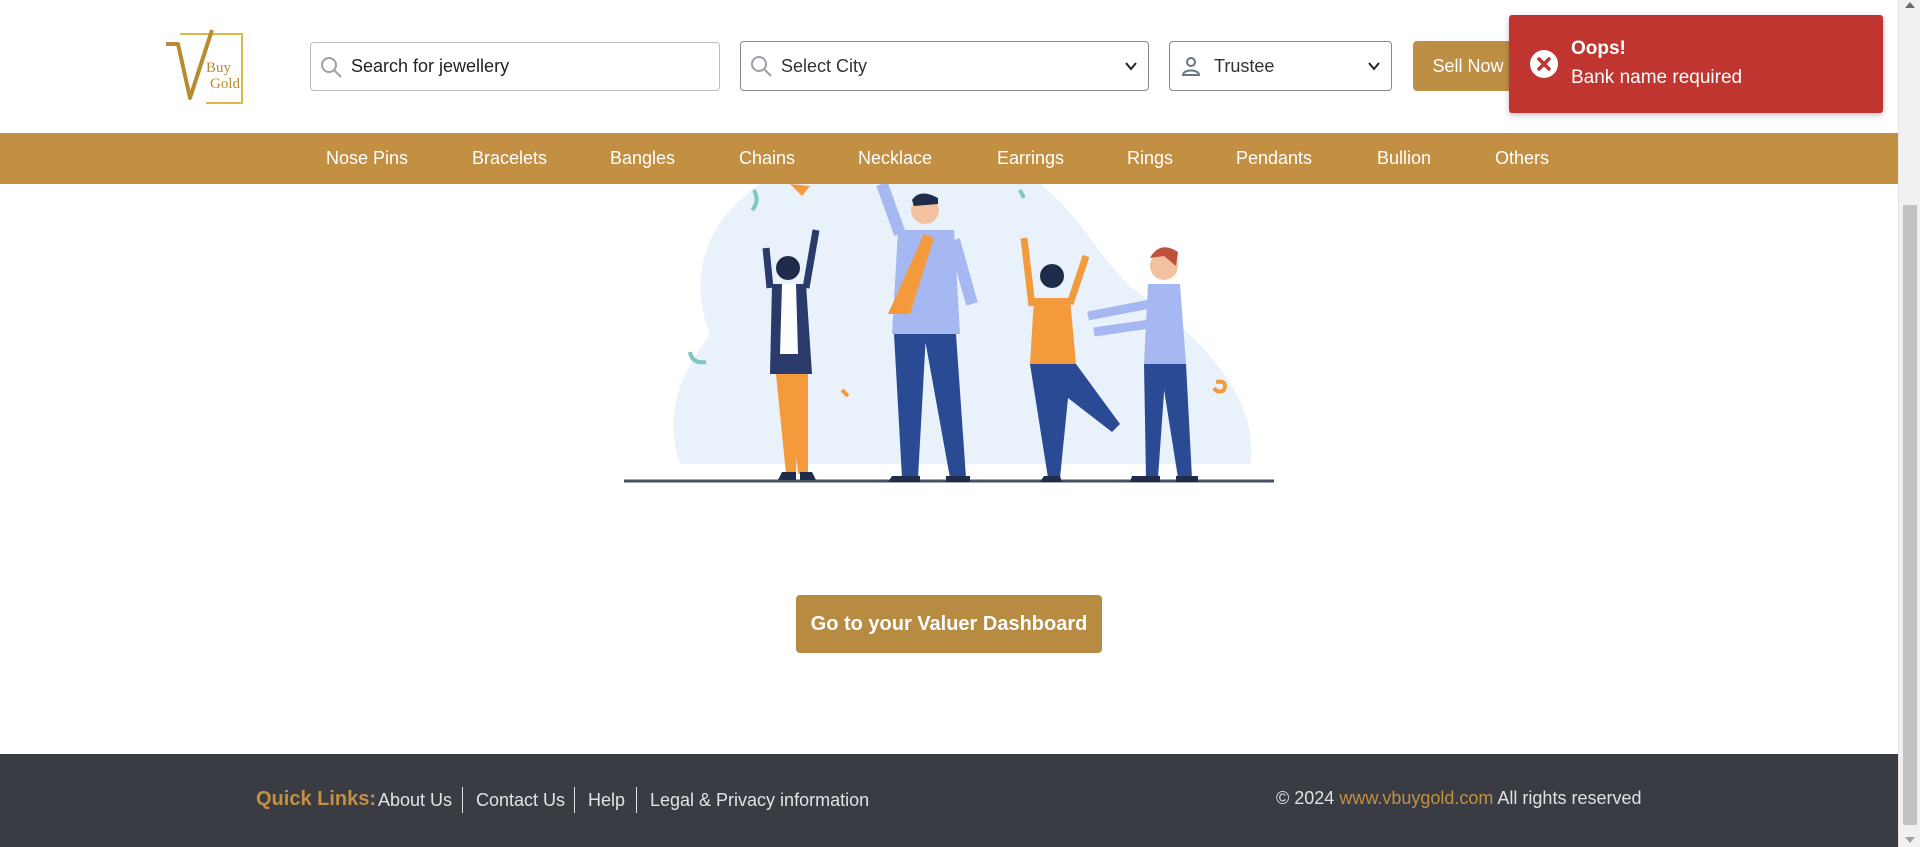  I want to click on nav-item-bangles: Bangles, so click(642, 158).